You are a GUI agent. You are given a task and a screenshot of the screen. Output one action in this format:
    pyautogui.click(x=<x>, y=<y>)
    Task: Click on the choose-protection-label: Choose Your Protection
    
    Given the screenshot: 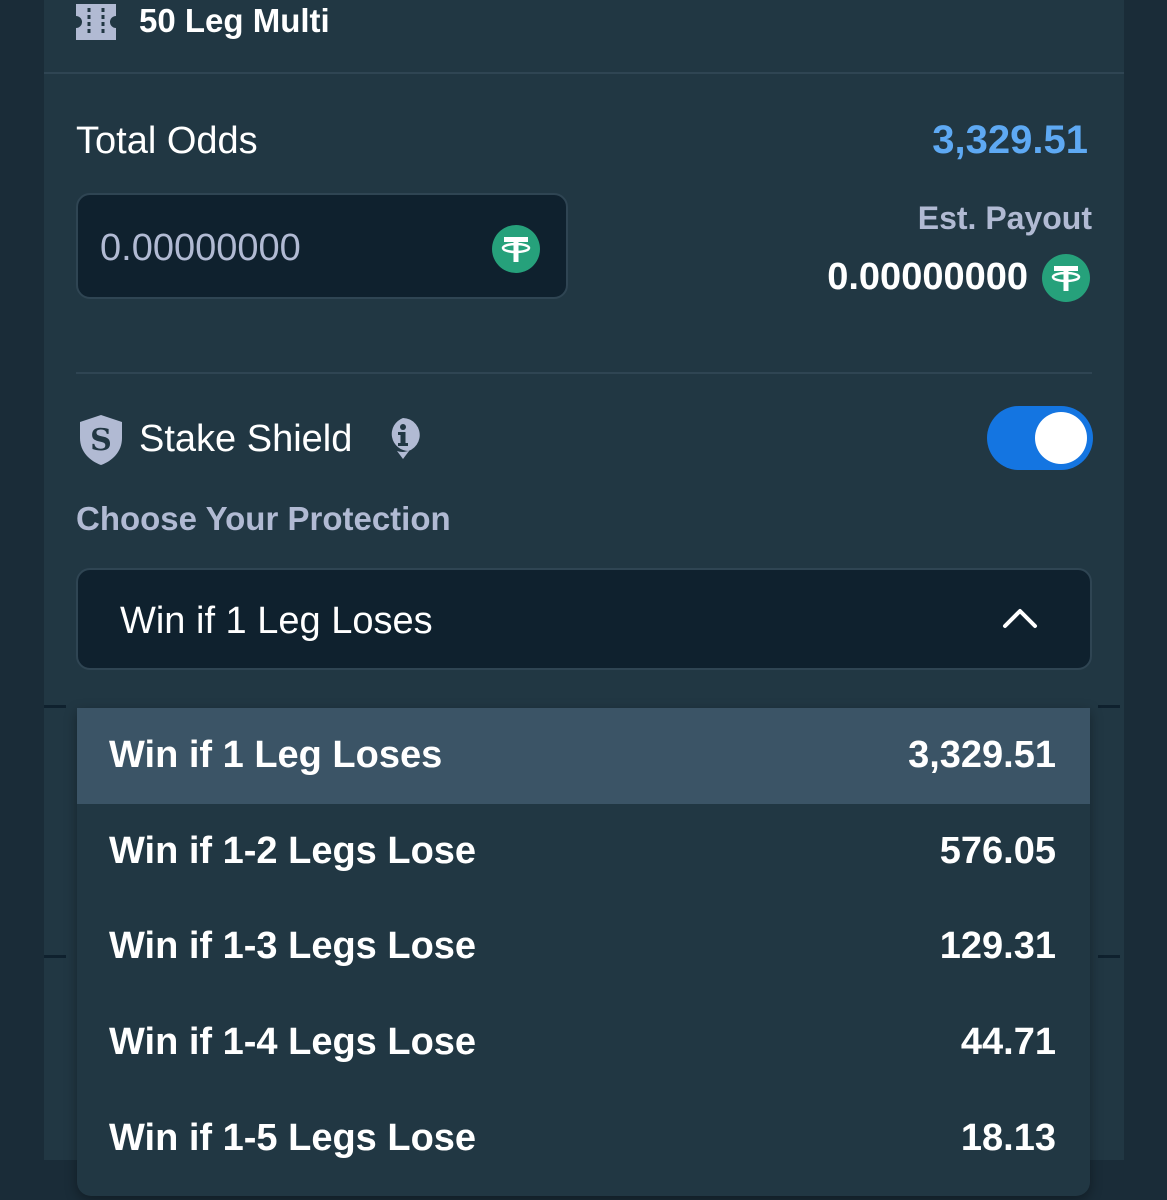 What is the action you would take?
    pyautogui.click(x=263, y=518)
    